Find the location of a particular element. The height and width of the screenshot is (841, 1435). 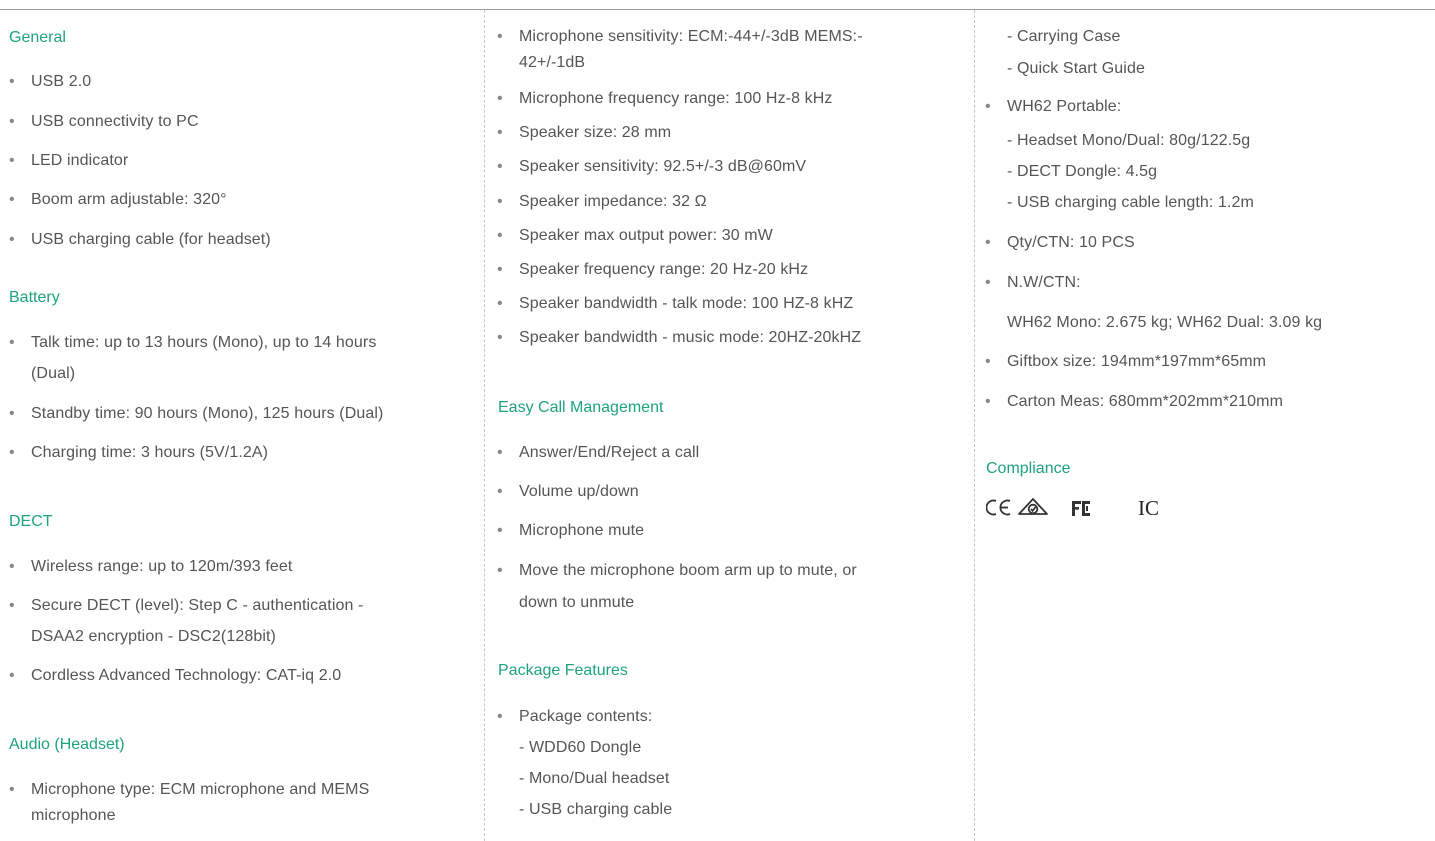

ce-mark-icon is located at coordinates (998, 507).